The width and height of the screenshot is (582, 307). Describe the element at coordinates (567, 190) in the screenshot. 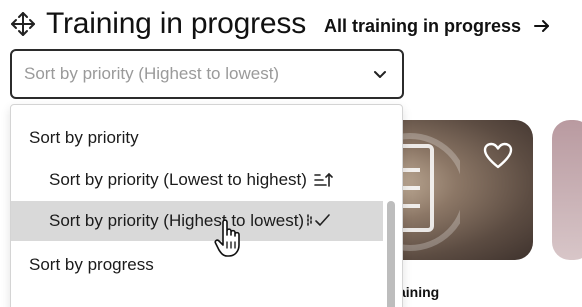

I see `training-card-image-next` at that location.